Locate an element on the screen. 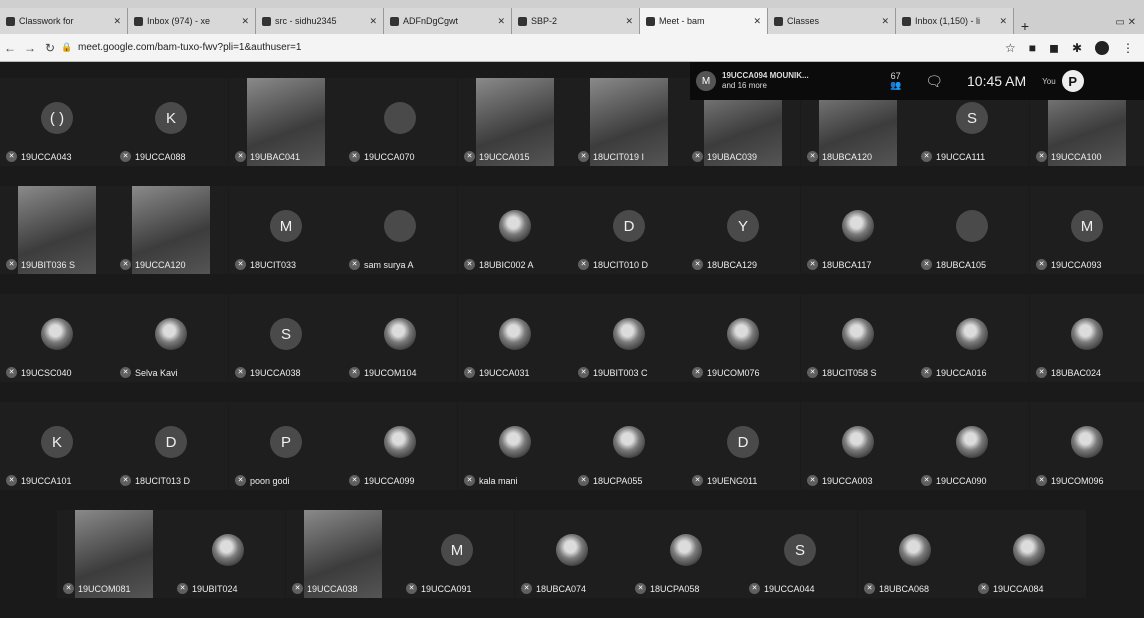 The width and height of the screenshot is (1144, 618). participant-tile: M ✕ 19UCCA091 is located at coordinates (457, 554).